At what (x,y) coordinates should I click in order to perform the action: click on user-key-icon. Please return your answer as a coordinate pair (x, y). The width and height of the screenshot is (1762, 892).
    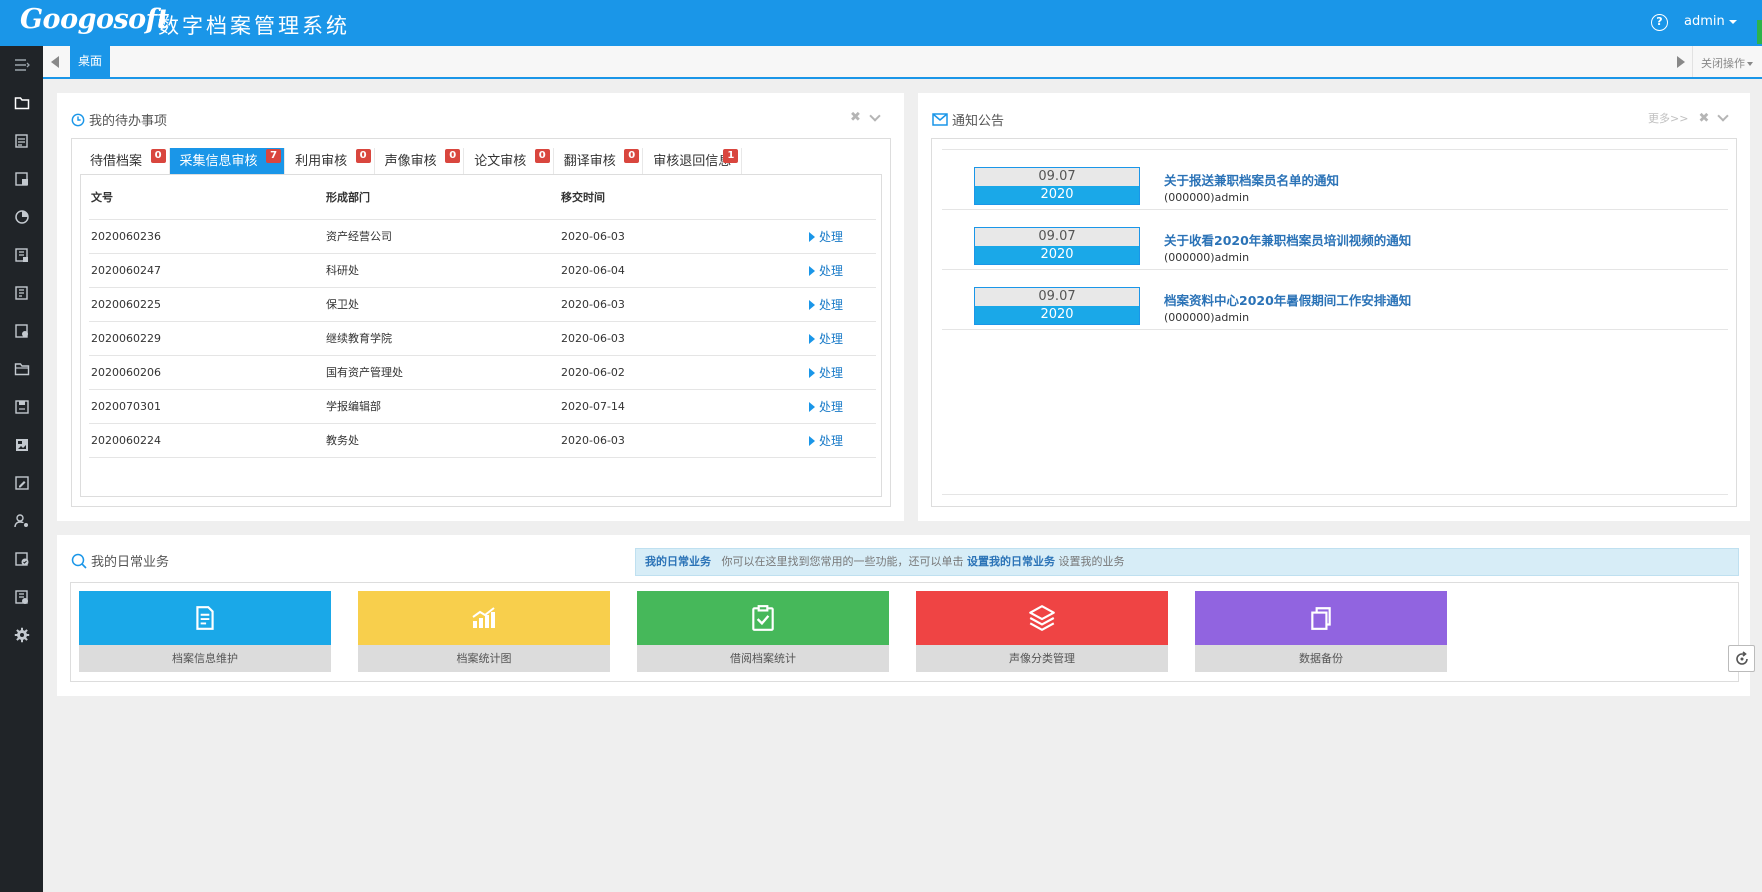
    Looking at the image, I should click on (21, 521).